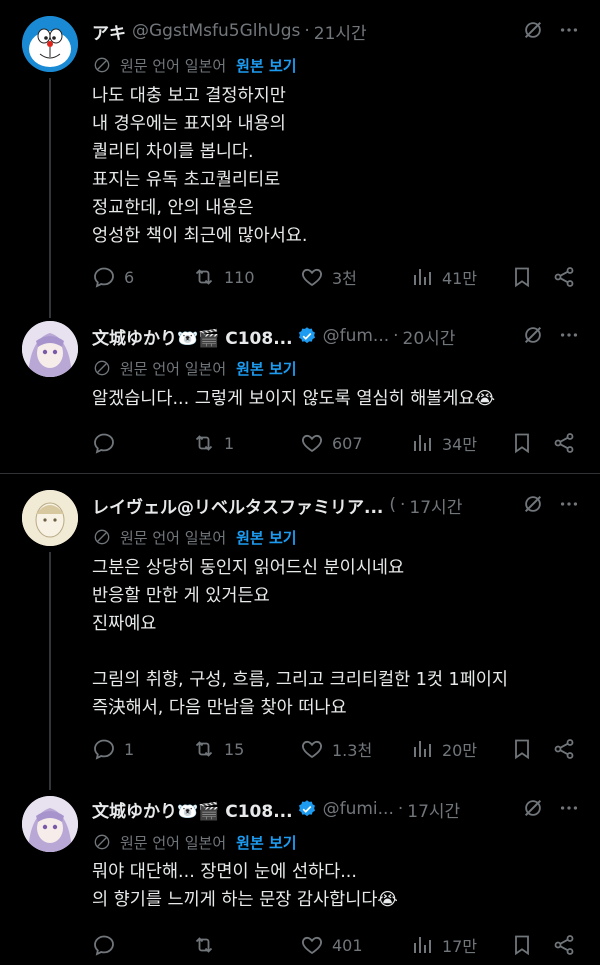 Image resolution: width=600 pixels, height=965 pixels. What do you see at coordinates (347, 945) in the screenshot?
I see `like-count: 401` at bounding box center [347, 945].